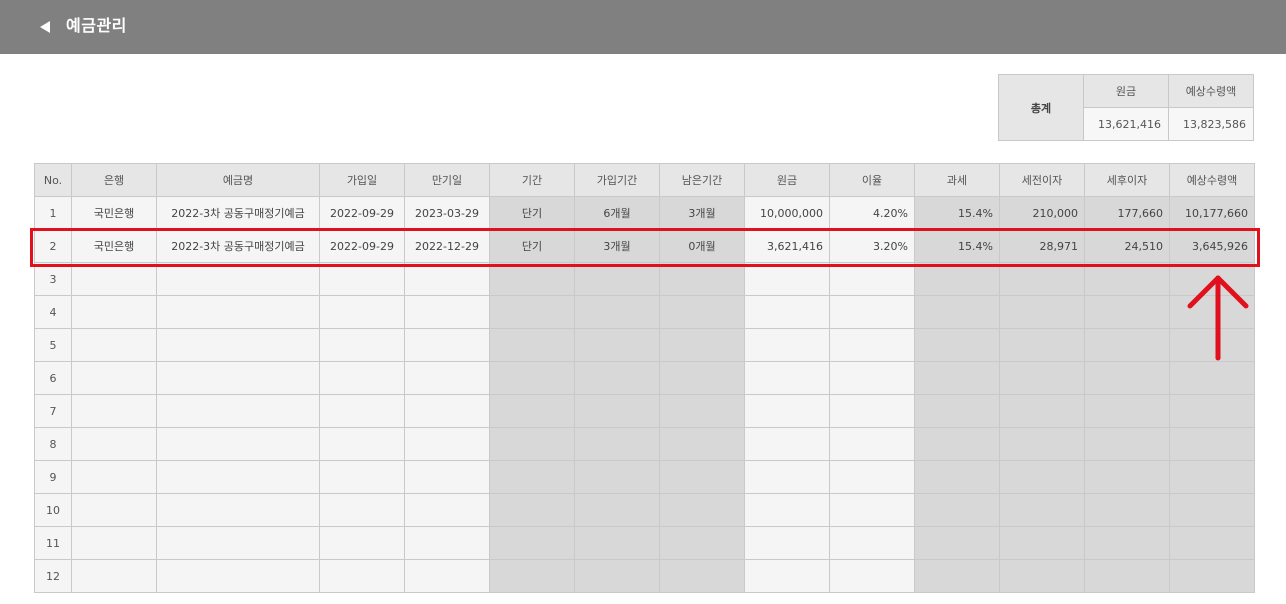 Image resolution: width=1286 pixels, height=604 pixels. Describe the element at coordinates (644, 345) in the screenshot. I see `table-row: 5` at that location.